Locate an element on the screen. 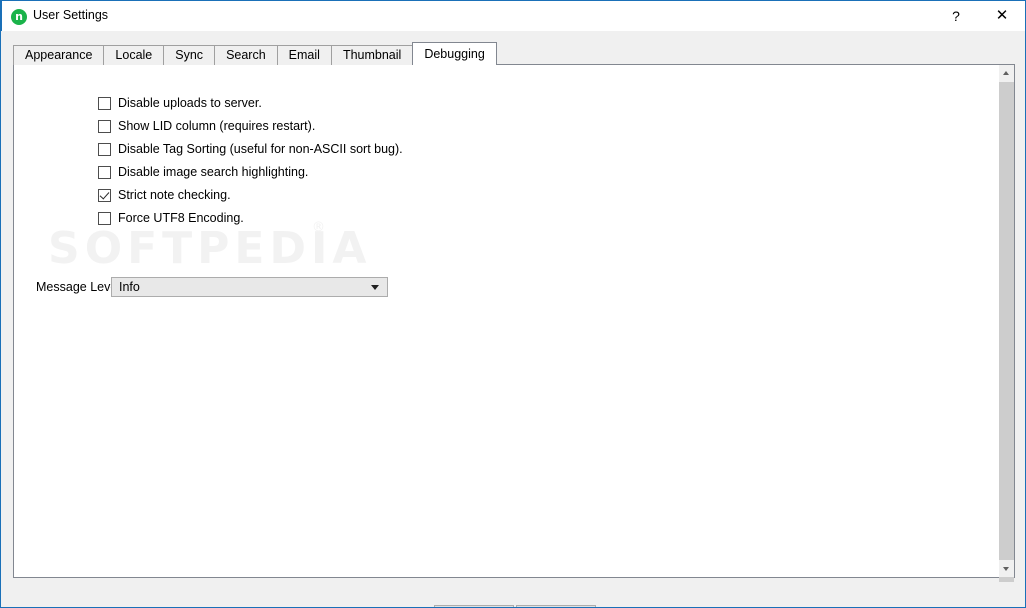 The height and width of the screenshot is (608, 1026). close-button: ✕ is located at coordinates (1002, 16).